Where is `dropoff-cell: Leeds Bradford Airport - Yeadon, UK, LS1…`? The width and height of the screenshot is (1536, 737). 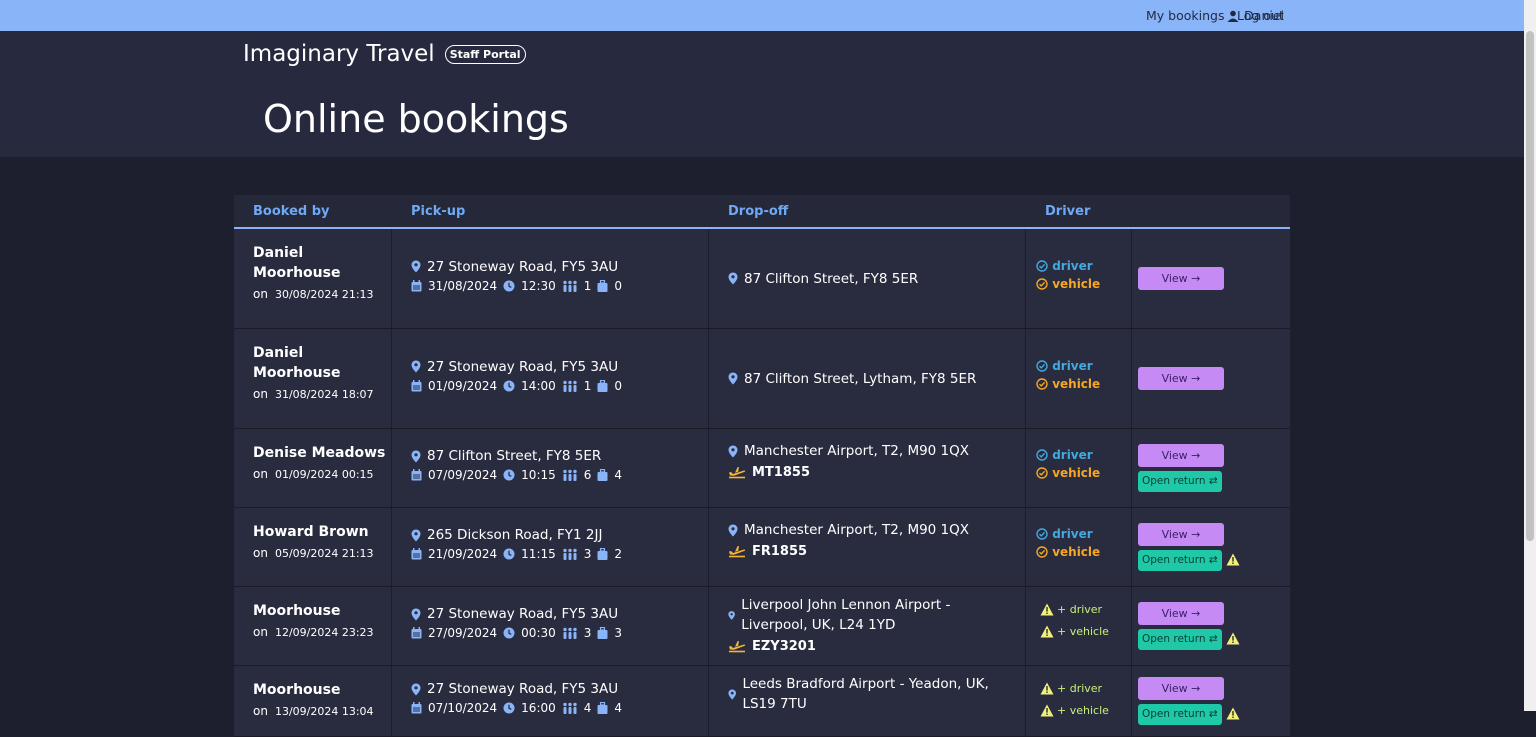 dropoff-cell: Leeds Bradford Airport - Yeadon, UK, LS1… is located at coordinates (867, 701).